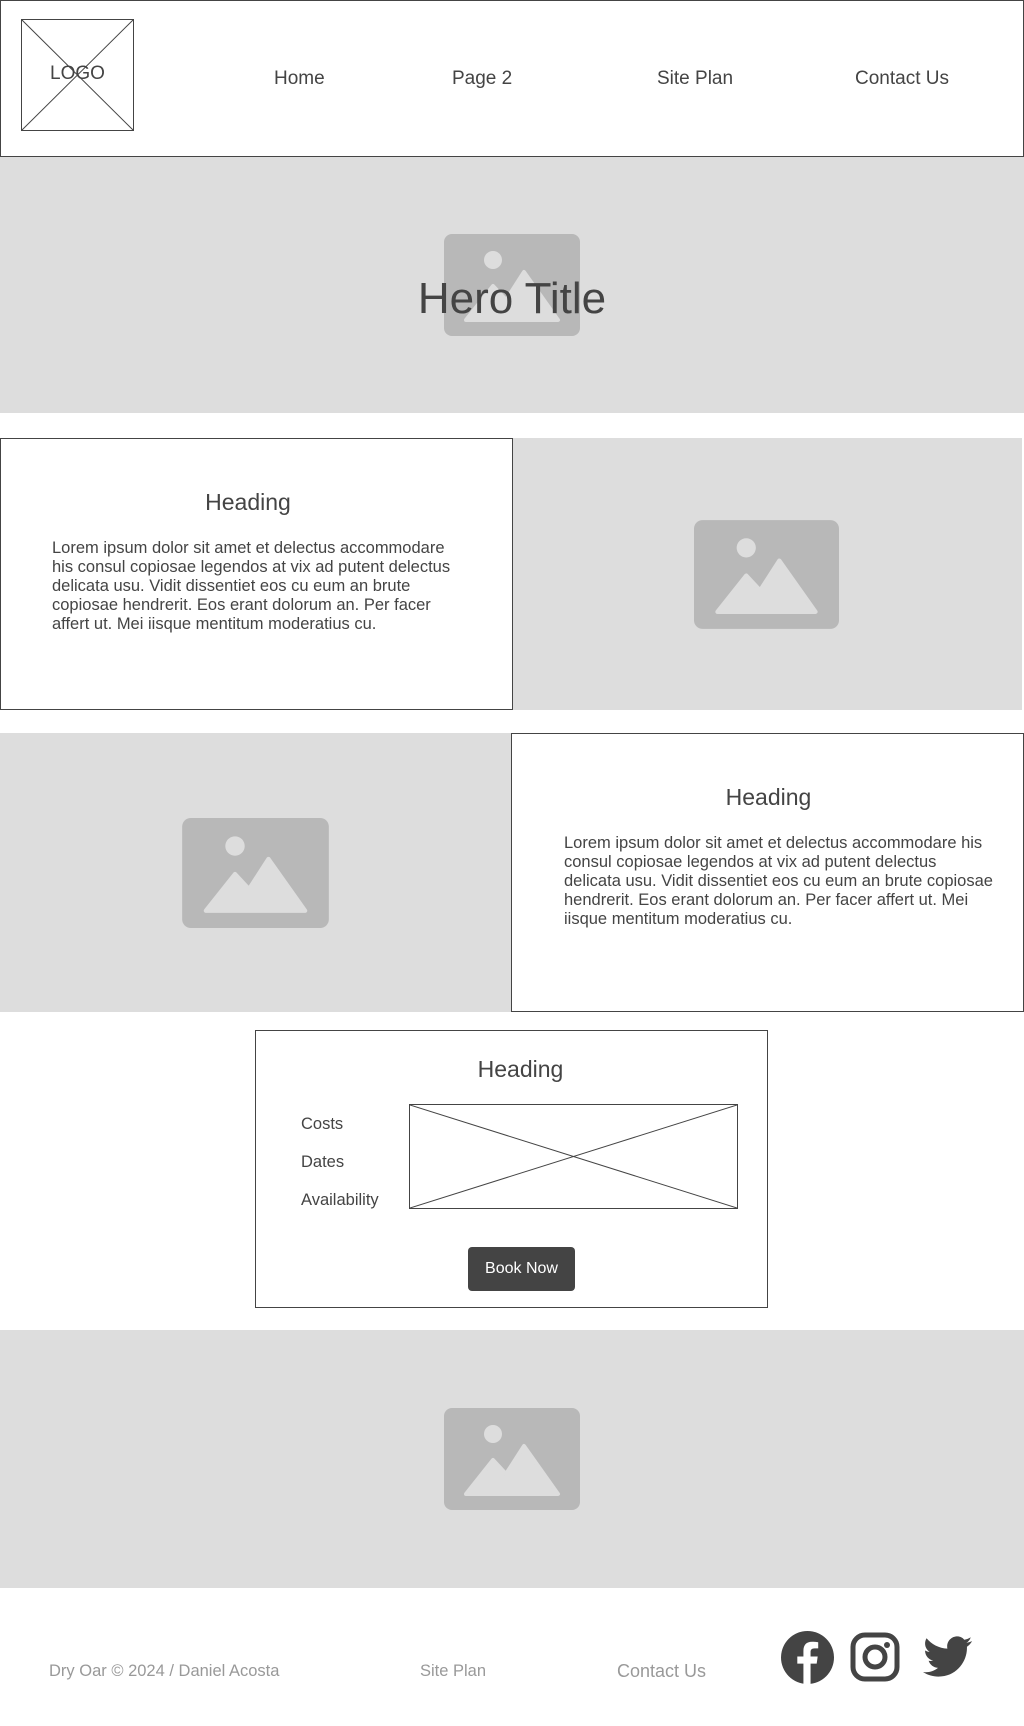 The height and width of the screenshot is (1726, 1024). What do you see at coordinates (948, 1657) in the screenshot?
I see `twitter-icon` at bounding box center [948, 1657].